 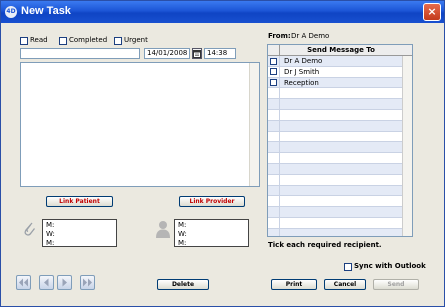 I want to click on date-input: 14/01/2008, so click(x=167, y=53).